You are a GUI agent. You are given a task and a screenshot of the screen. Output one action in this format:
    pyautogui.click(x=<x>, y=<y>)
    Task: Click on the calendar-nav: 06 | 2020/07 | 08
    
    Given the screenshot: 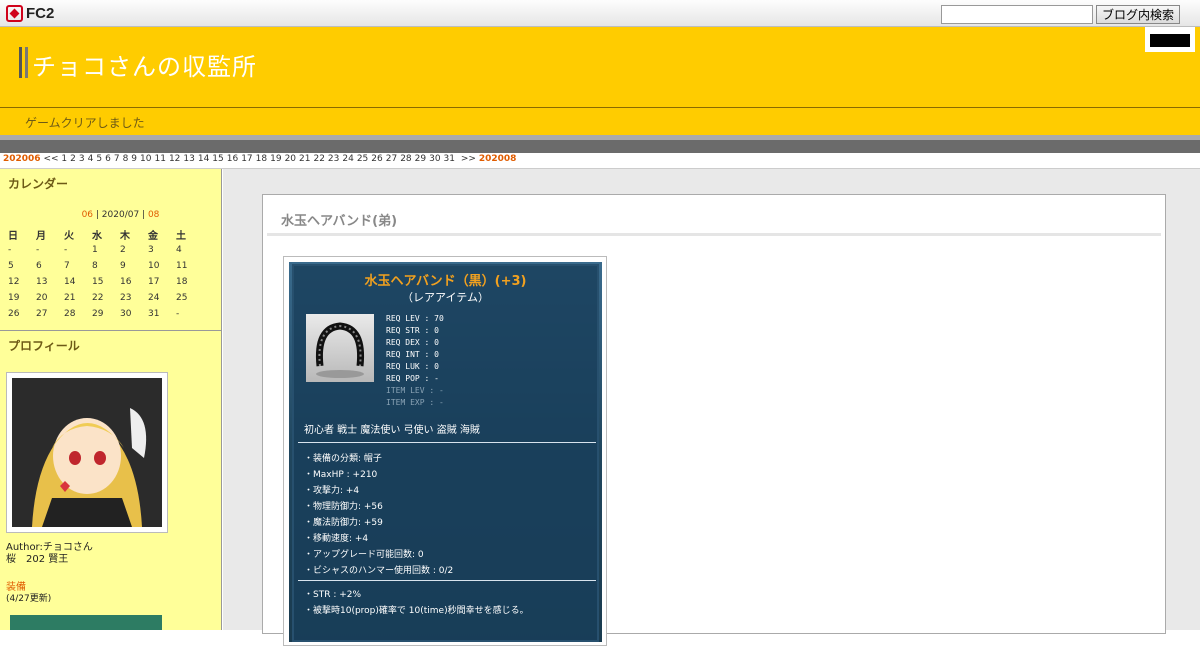 What is the action you would take?
    pyautogui.click(x=120, y=215)
    